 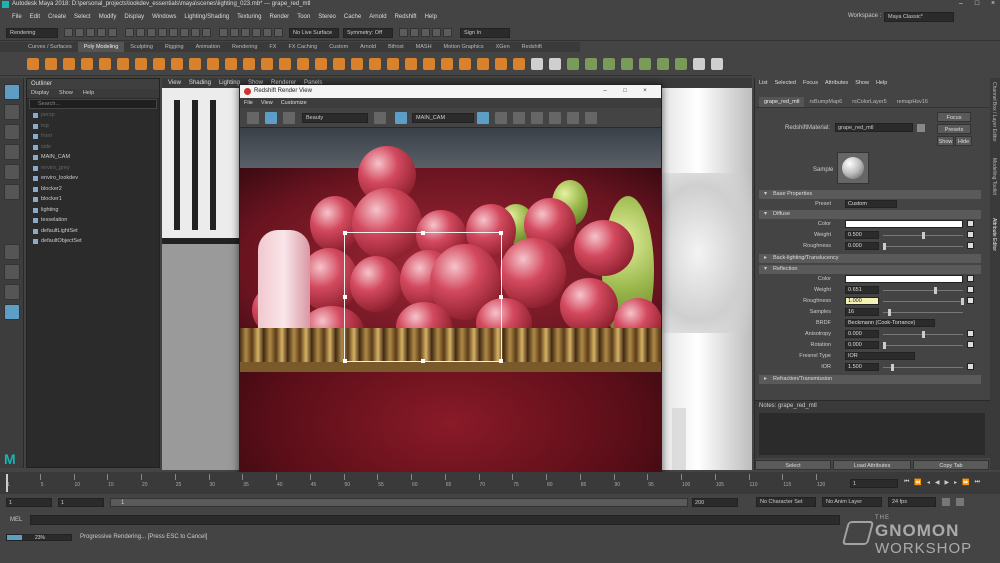 What do you see at coordinates (994, 234) in the screenshot?
I see `attribute-editor-tab: Attribute Editor` at bounding box center [994, 234].